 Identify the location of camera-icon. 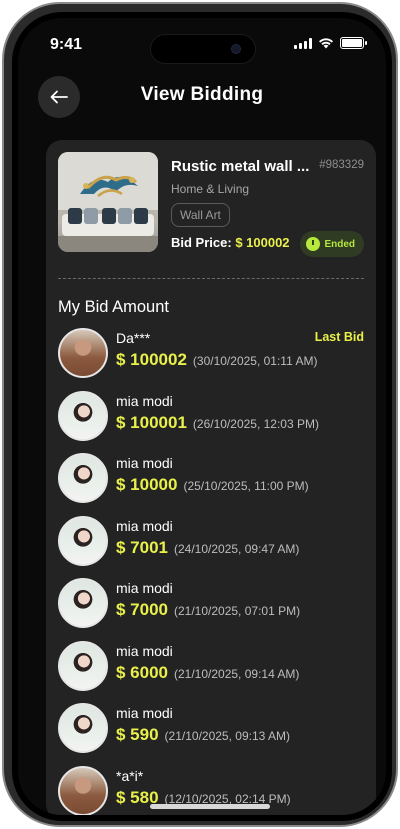
(236, 49).